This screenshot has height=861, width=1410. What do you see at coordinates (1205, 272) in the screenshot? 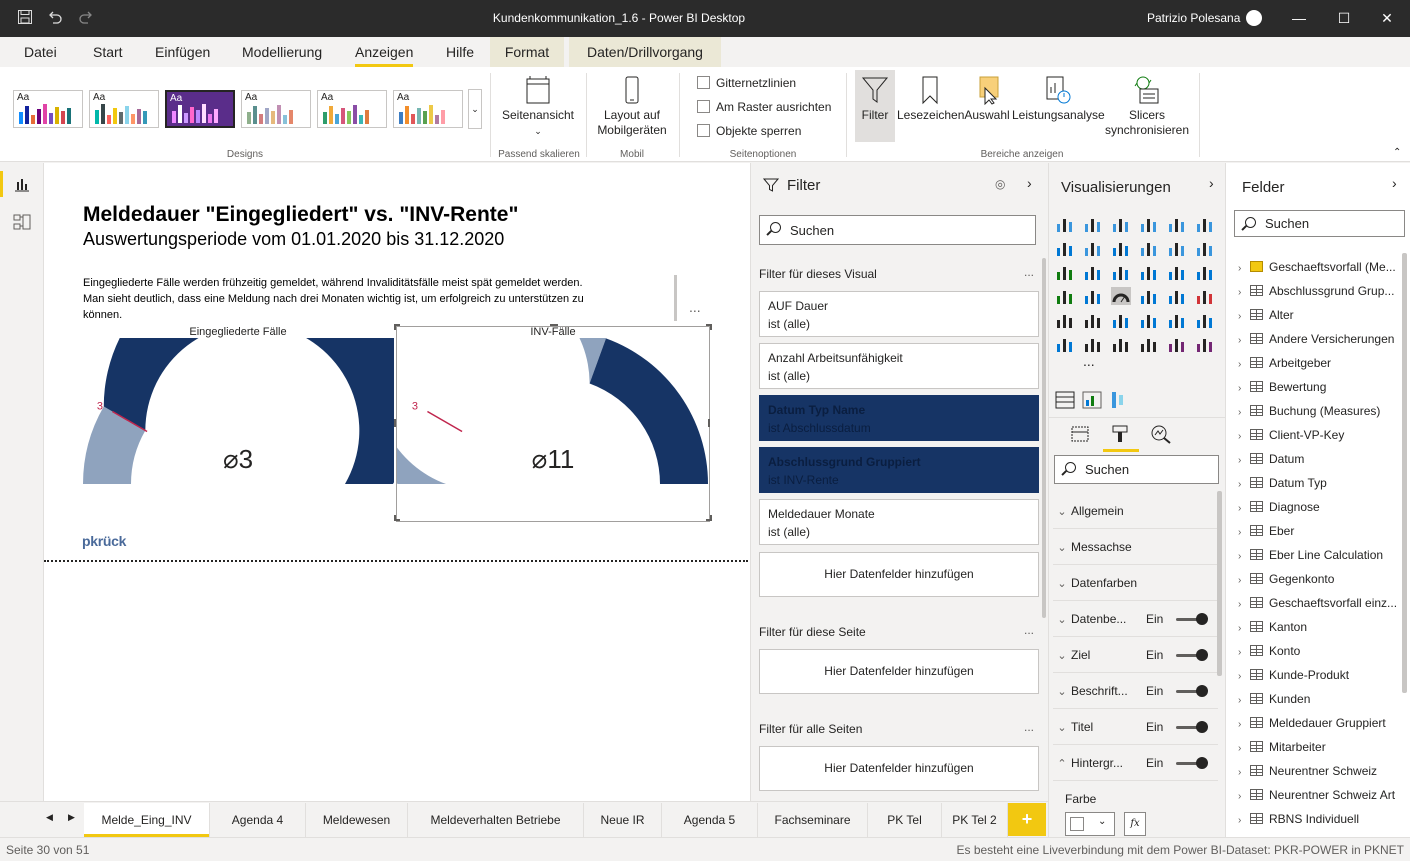
I see `treemap-icon` at bounding box center [1205, 272].